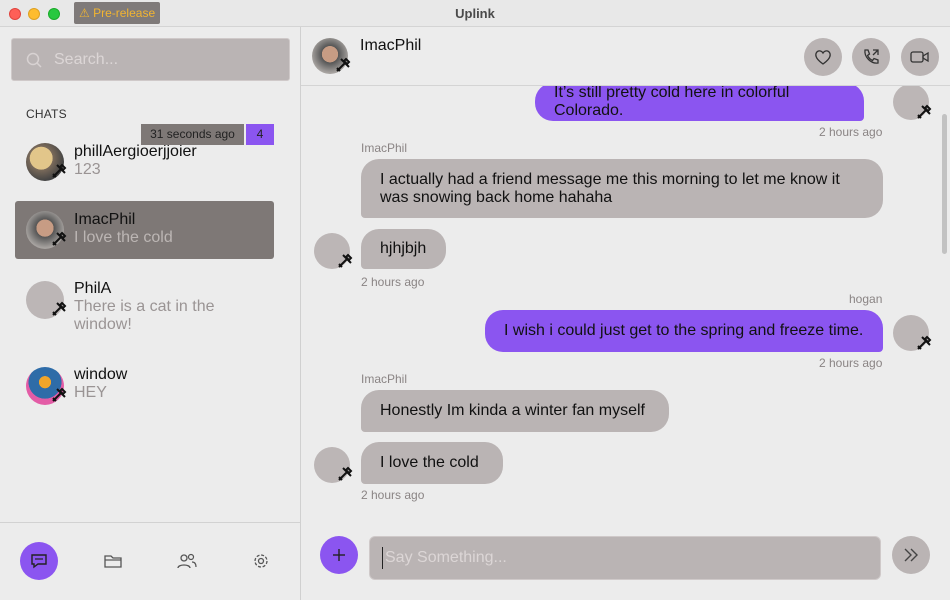  I want to click on search-box, so click(150, 59).